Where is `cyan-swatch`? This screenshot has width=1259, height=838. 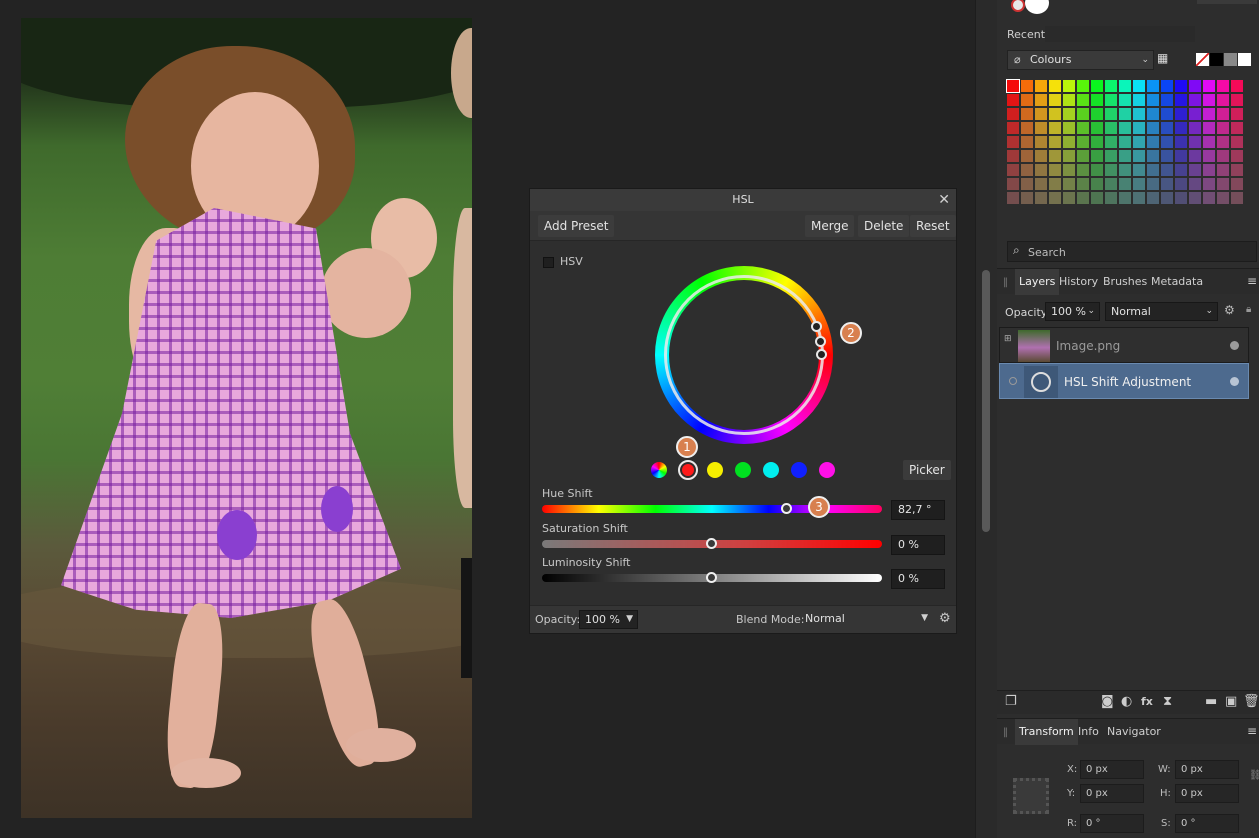 cyan-swatch is located at coordinates (771, 470).